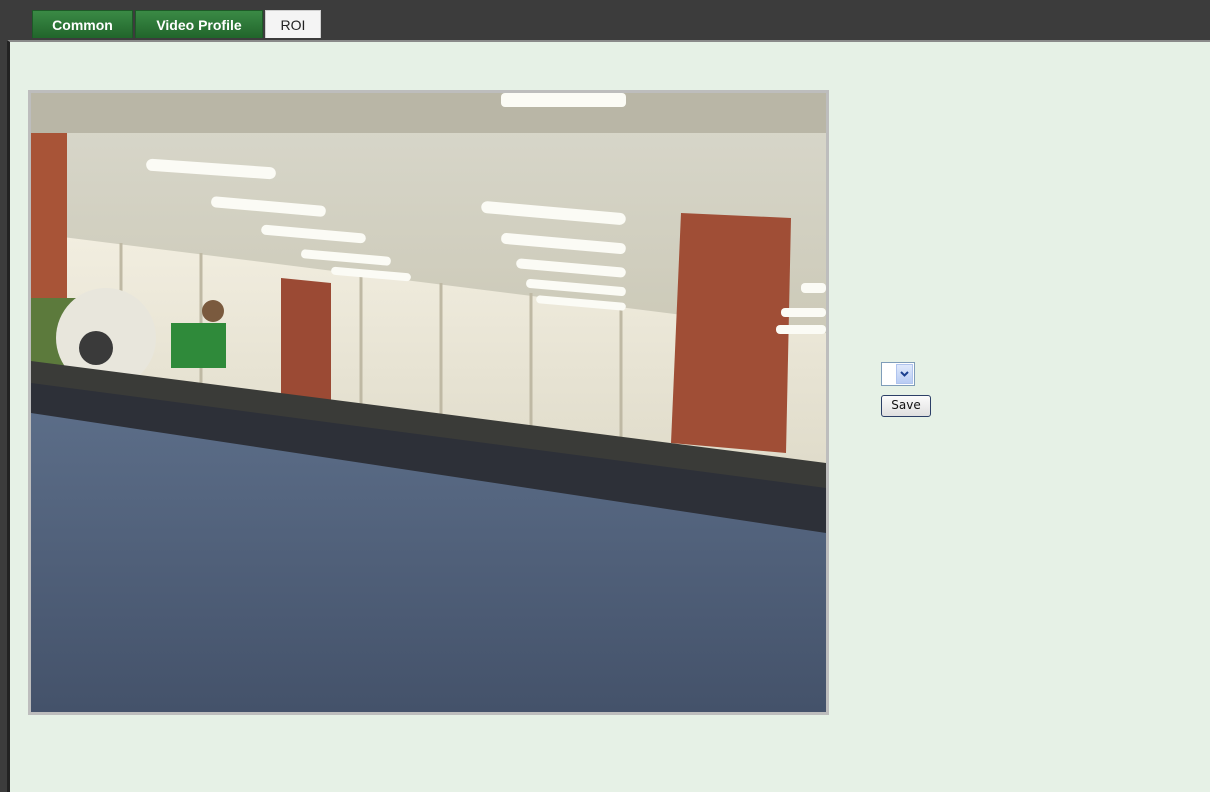 This screenshot has height=792, width=1210. I want to click on tab-bar: Common Video Profile ROI, so click(177, 24).